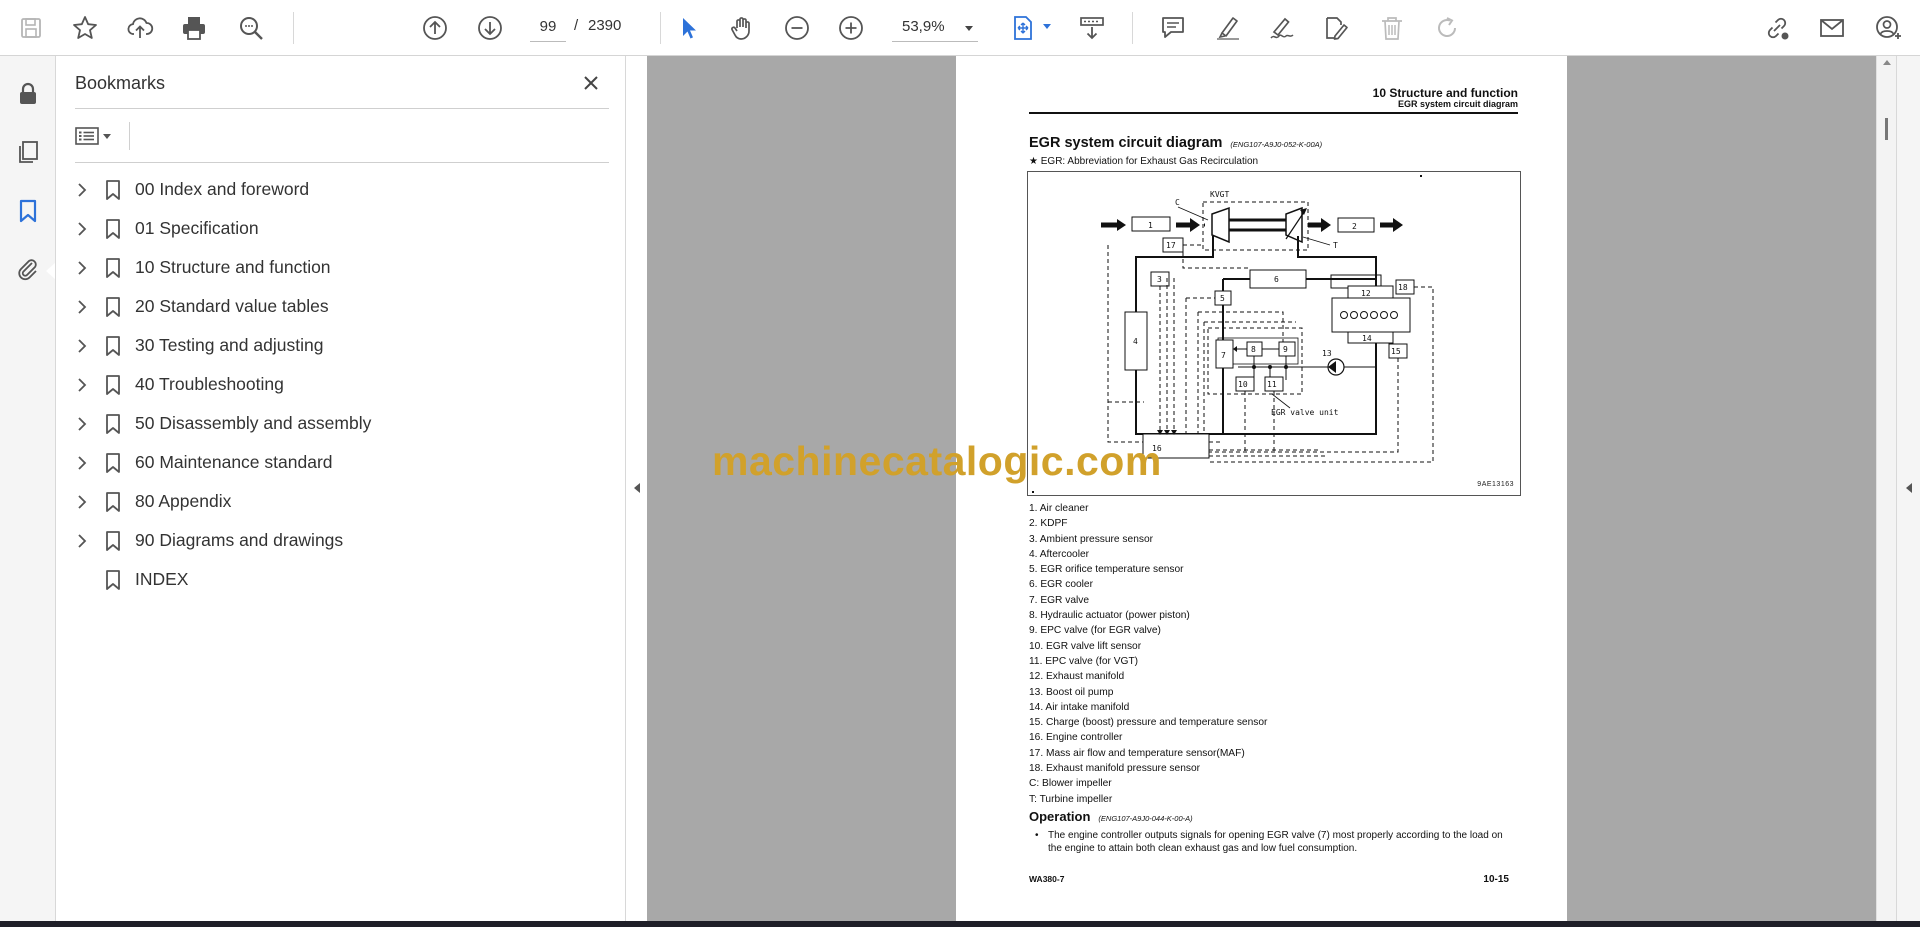  Describe the element at coordinates (1886, 488) in the screenshot. I see `vertical-scrollbar` at that location.